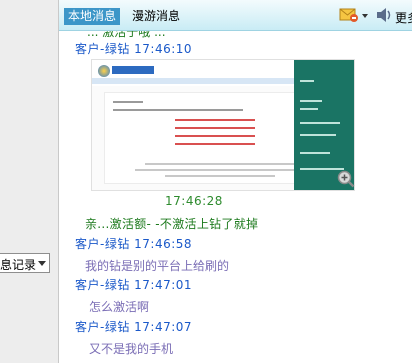 The width and height of the screenshot is (412, 363). I want to click on message-text: 怎么激活啊, so click(119, 307).